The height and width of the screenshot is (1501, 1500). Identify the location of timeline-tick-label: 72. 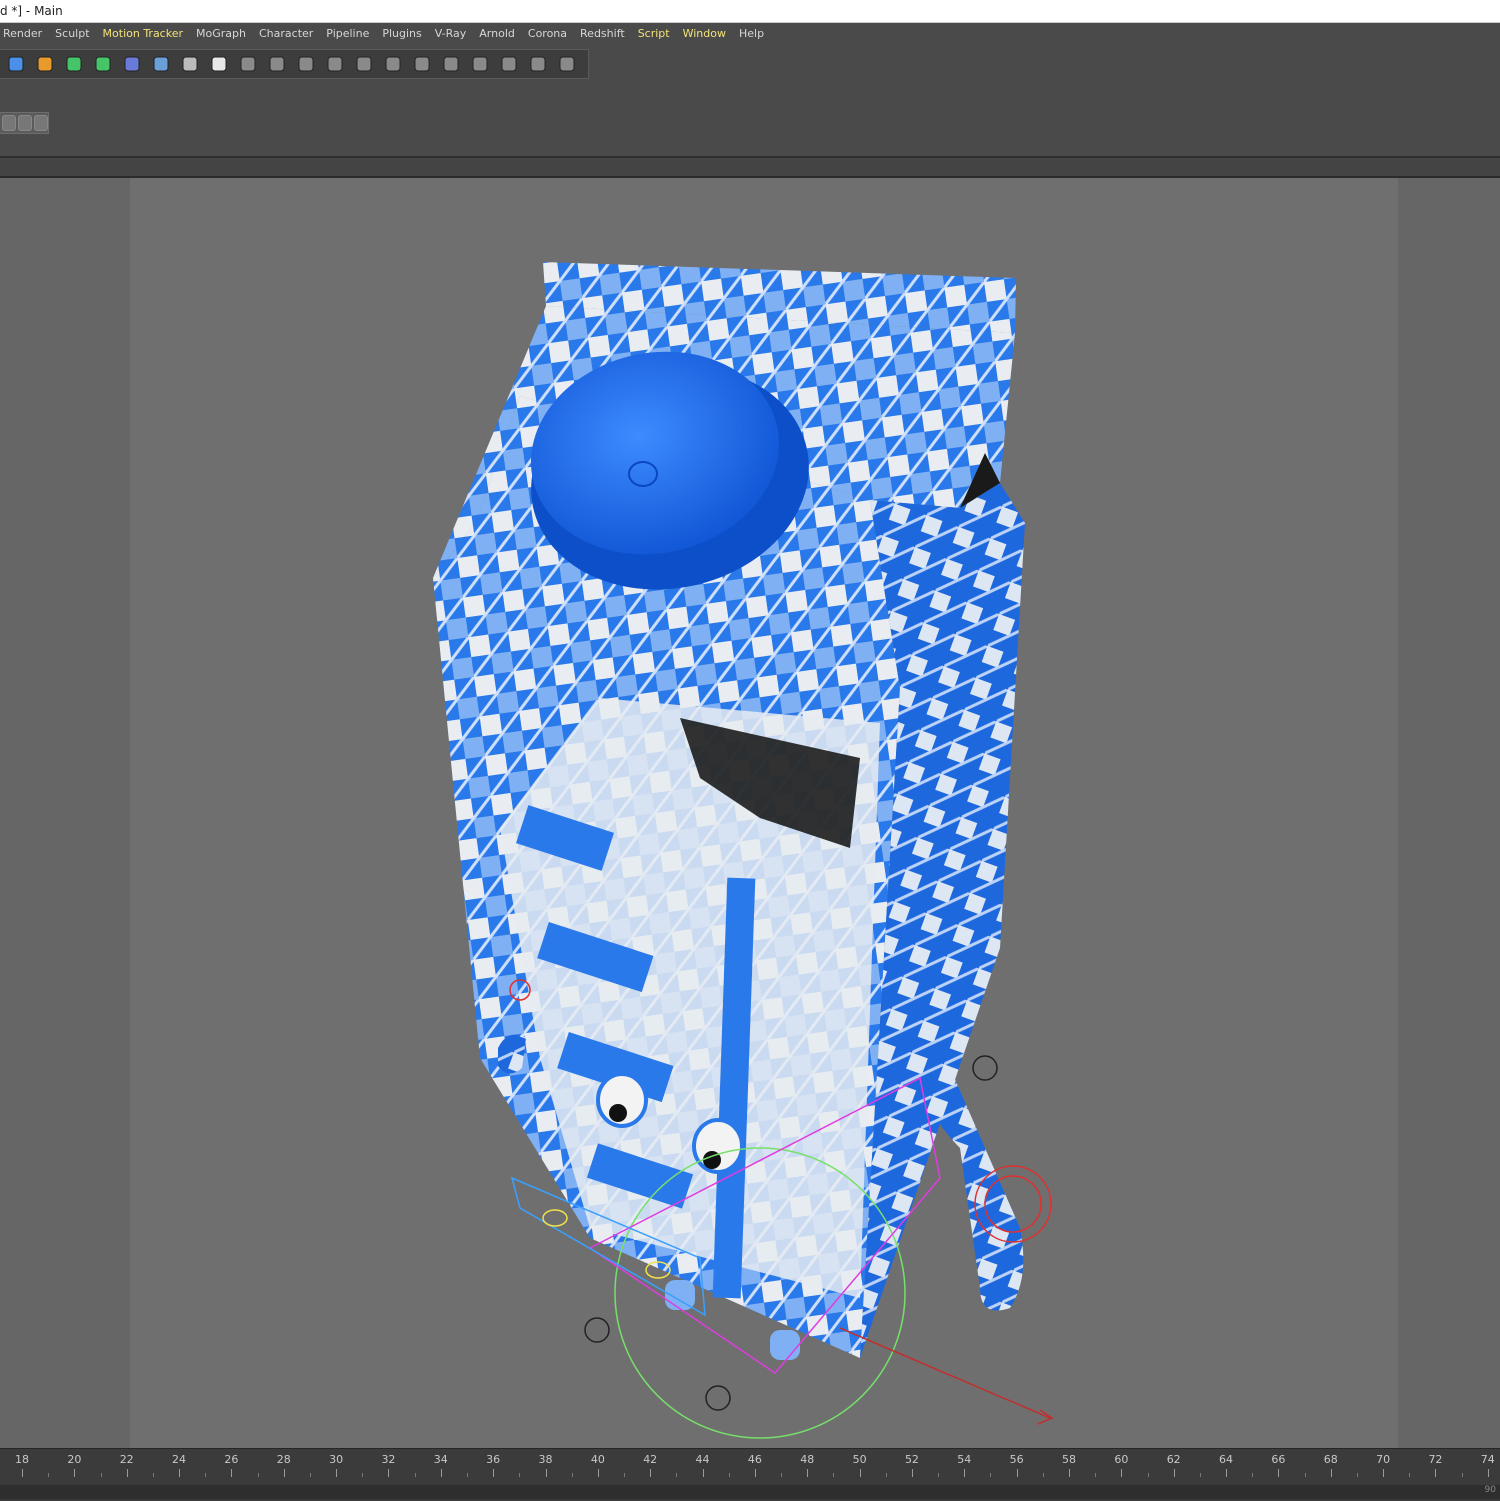
(1435, 1459).